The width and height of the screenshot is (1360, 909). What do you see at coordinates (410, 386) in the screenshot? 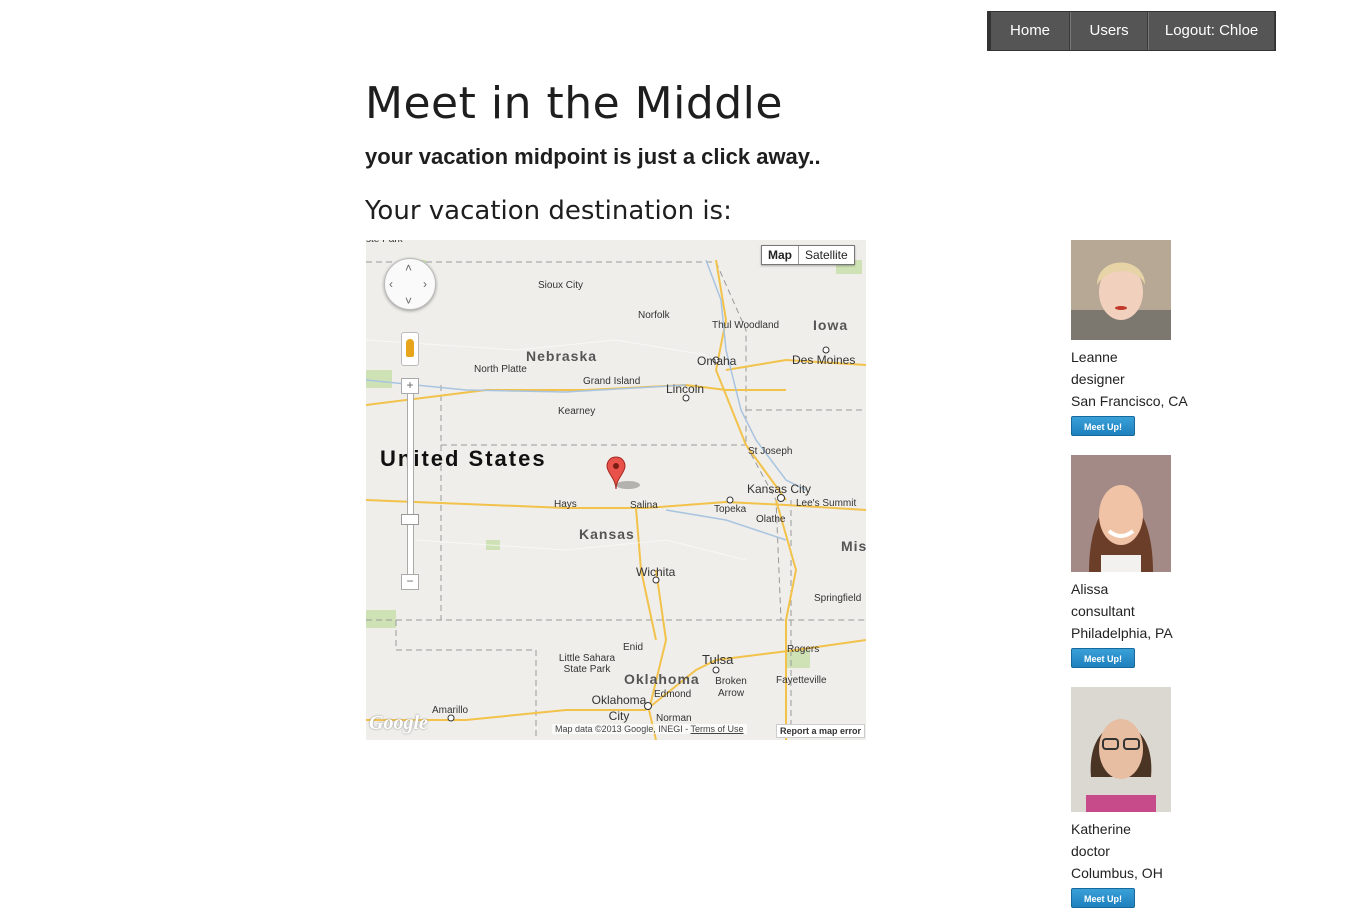
I see `zoom-in-button: +` at bounding box center [410, 386].